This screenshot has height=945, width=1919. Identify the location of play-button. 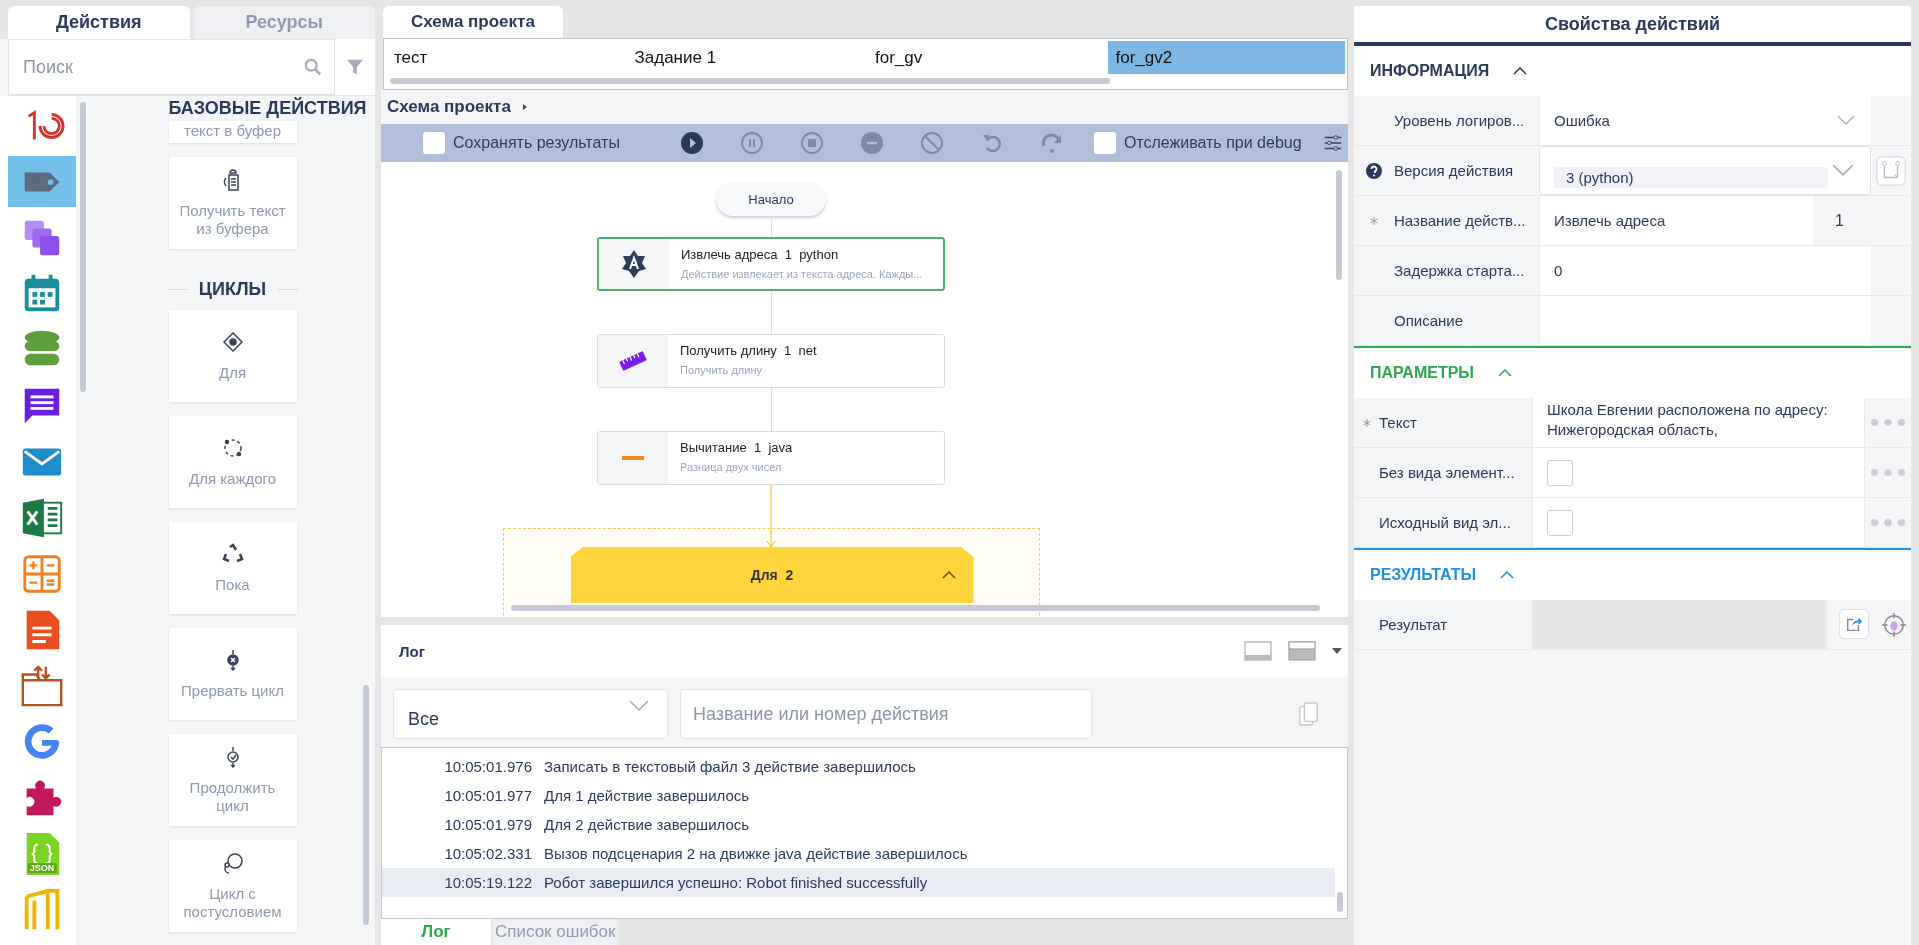
(691, 143).